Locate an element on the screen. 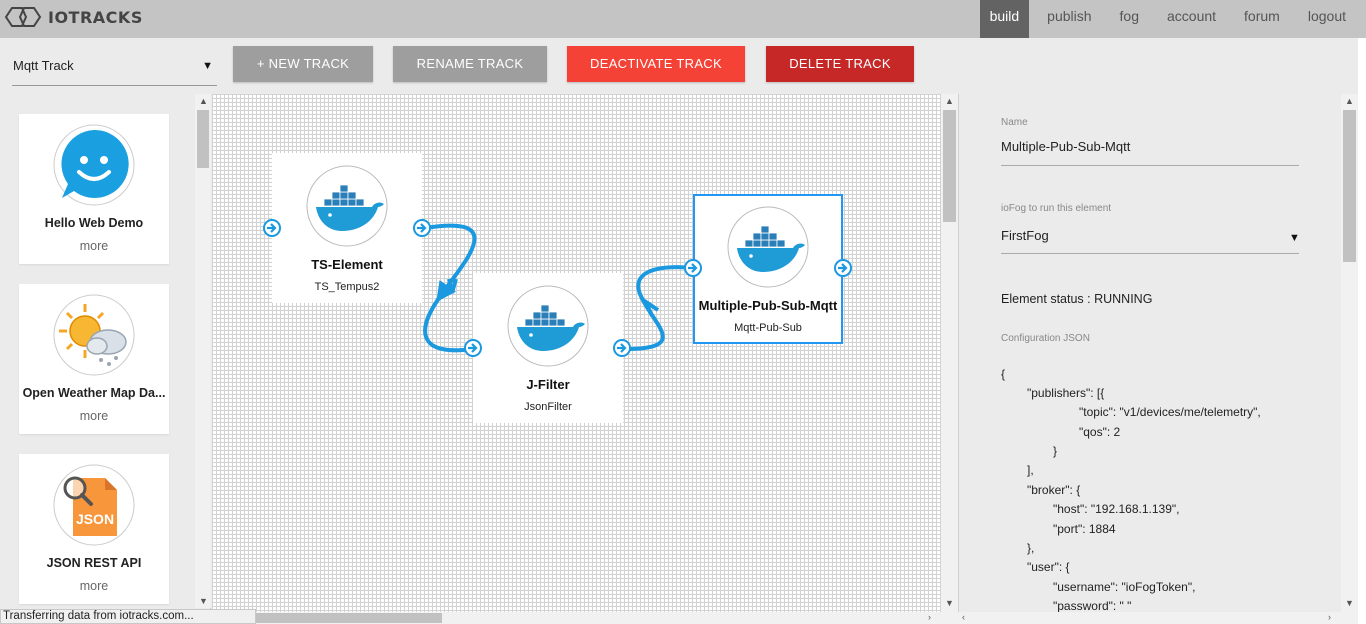 Image resolution: width=1366 pixels, height=624 pixels. node-multiple-pub-sub-mqtt: Multiple-Pub-Sub-Mqtt Mqtt-Pub-Sub is located at coordinates (768, 269).